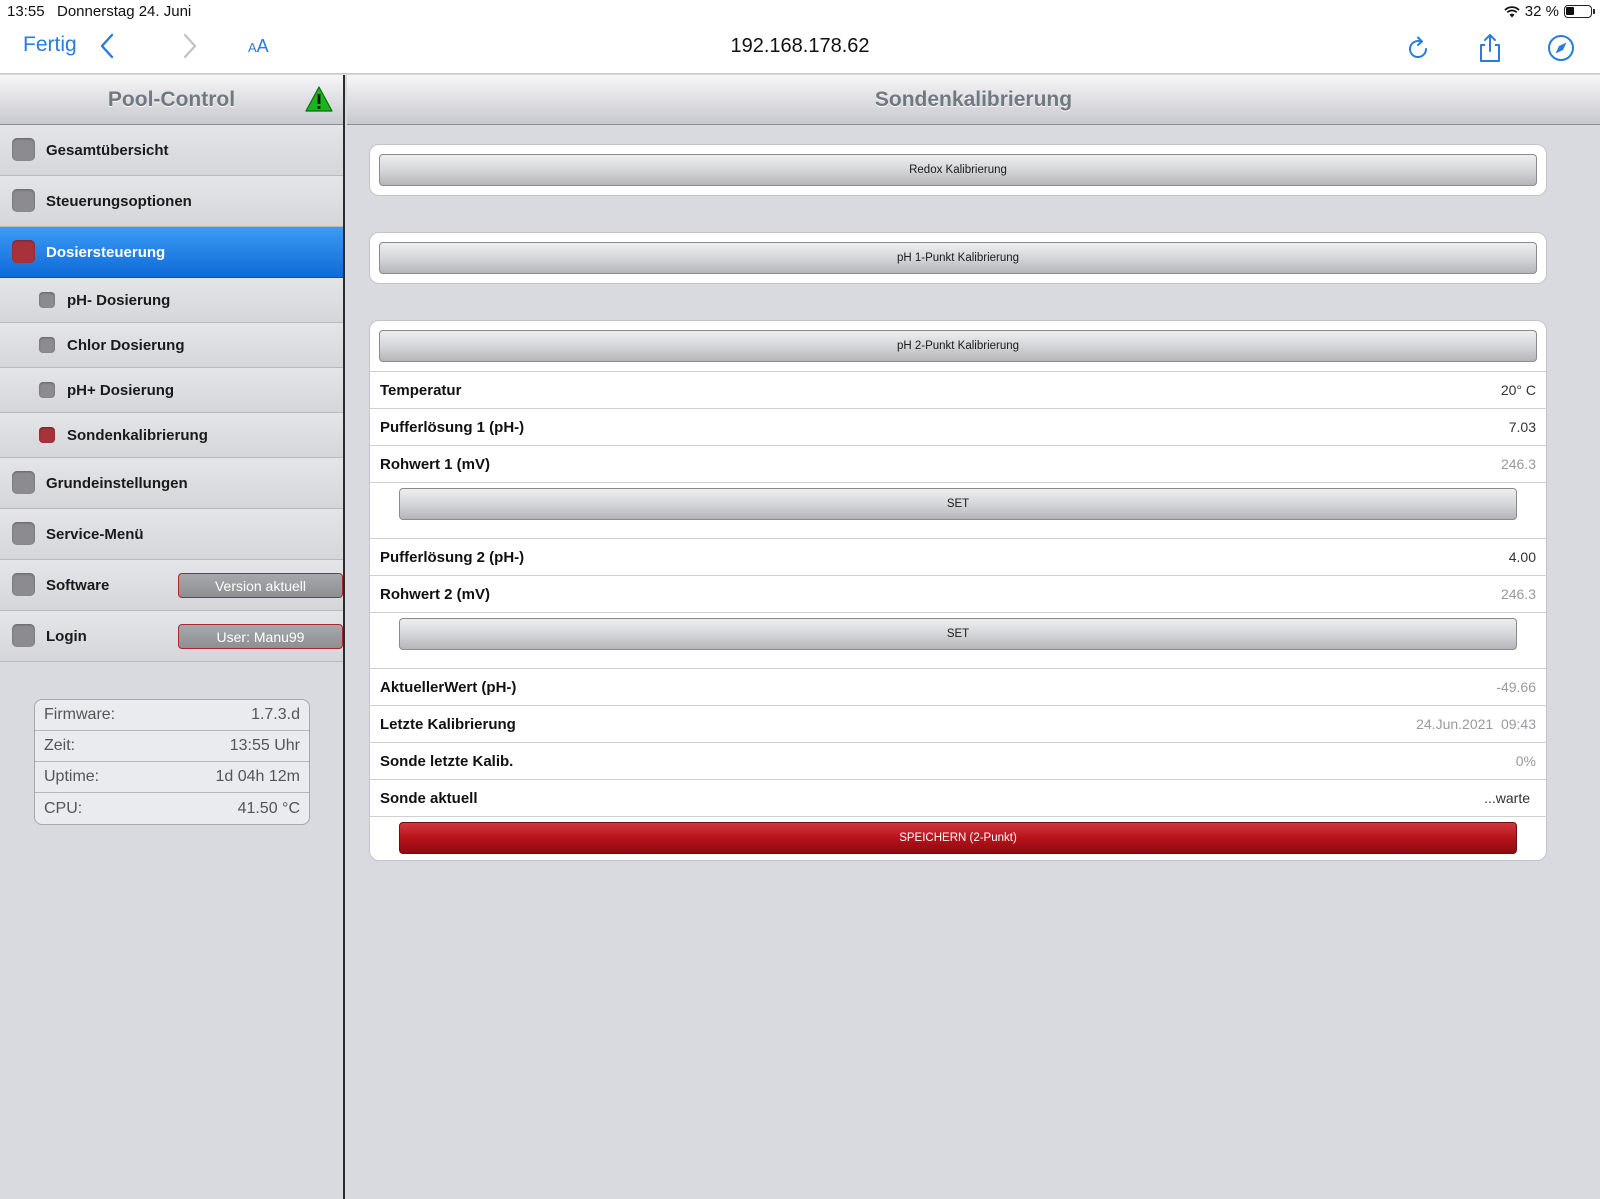 This screenshot has width=1600, height=1199. Describe the element at coordinates (1418, 48) in the screenshot. I see `reload-icon` at that location.